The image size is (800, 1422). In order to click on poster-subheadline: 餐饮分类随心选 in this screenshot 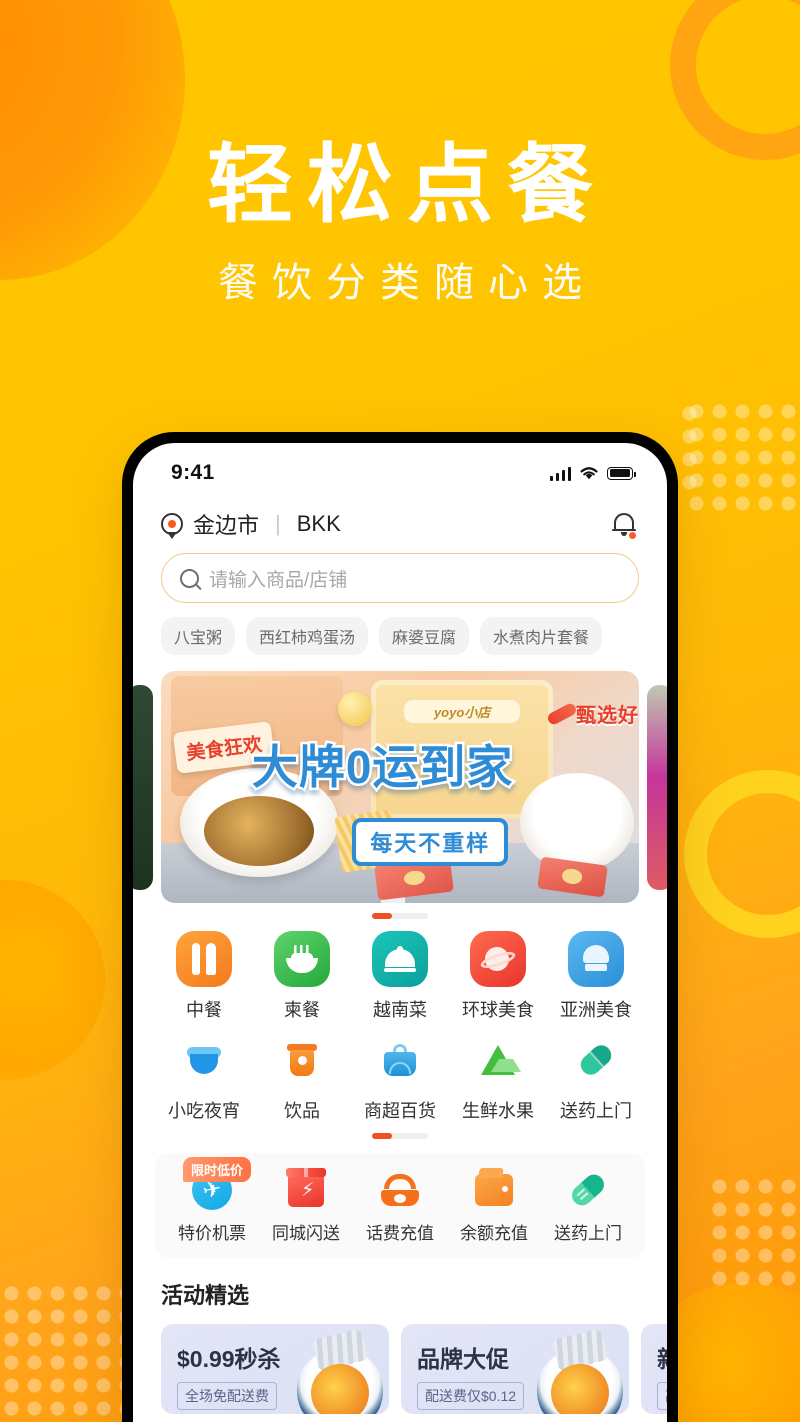, I will do `click(407, 283)`.